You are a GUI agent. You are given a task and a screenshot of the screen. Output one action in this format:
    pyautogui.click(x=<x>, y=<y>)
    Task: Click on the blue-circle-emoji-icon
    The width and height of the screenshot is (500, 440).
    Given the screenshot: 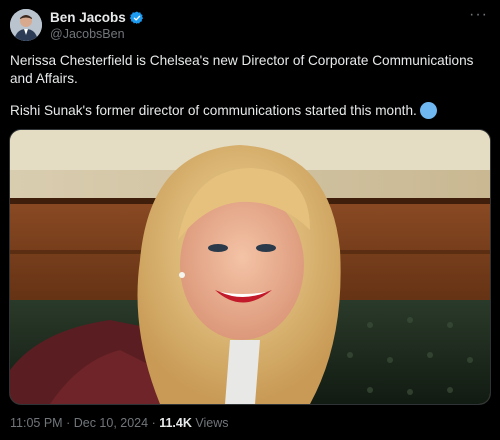 What is the action you would take?
    pyautogui.click(x=428, y=110)
    